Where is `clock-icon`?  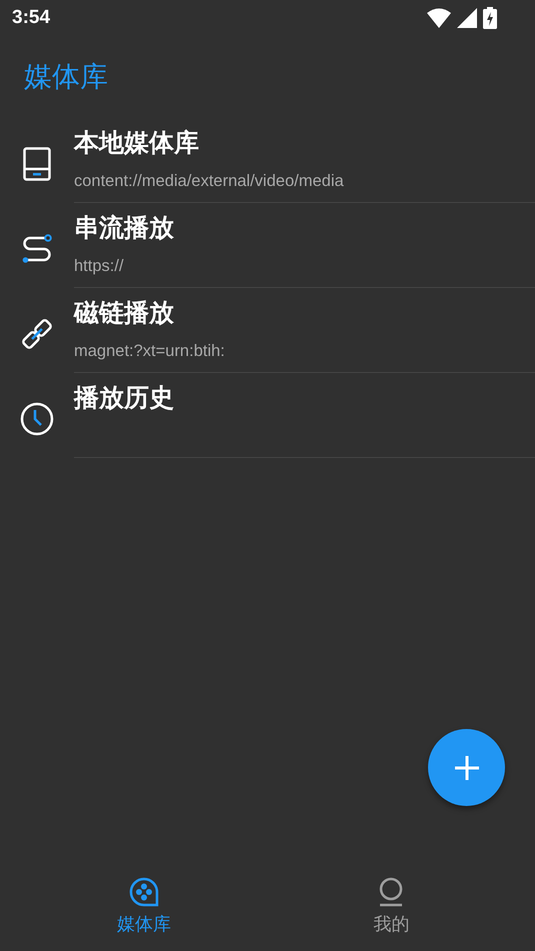
clock-icon is located at coordinates (37, 419).